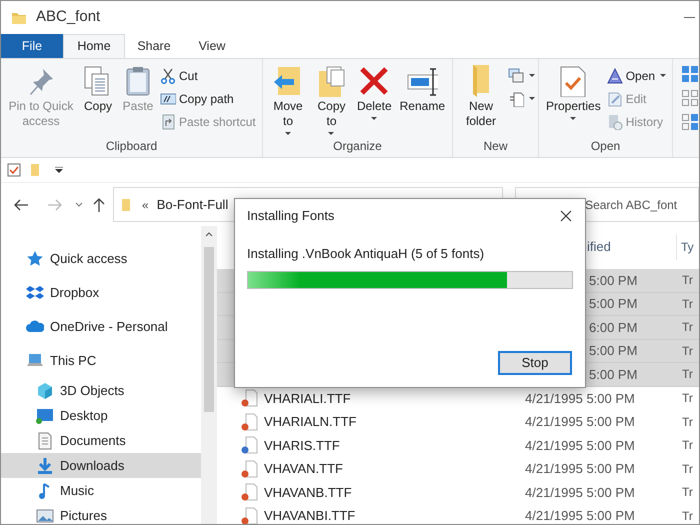 The image size is (700, 525). Describe the element at coordinates (613, 327) in the screenshot. I see `date-cell-text: 6:00 PM` at that location.